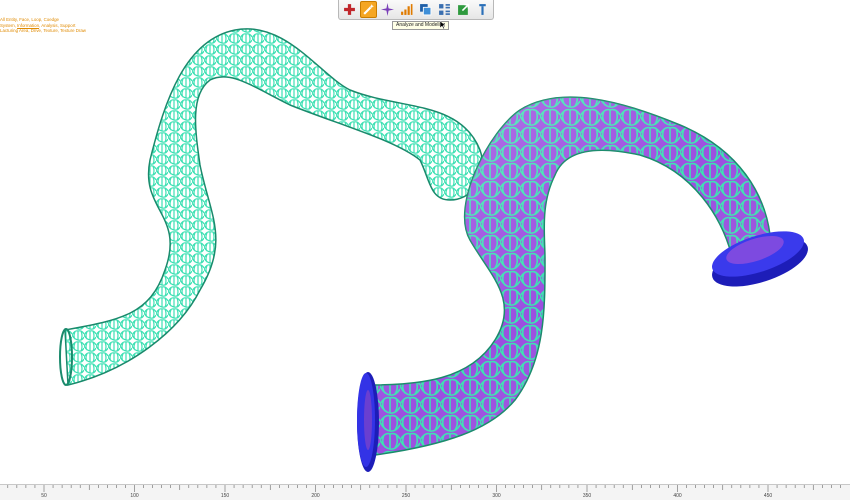 This screenshot has width=850, height=501. Describe the element at coordinates (768, 496) in the screenshot. I see `ruler-label: 450` at that location.